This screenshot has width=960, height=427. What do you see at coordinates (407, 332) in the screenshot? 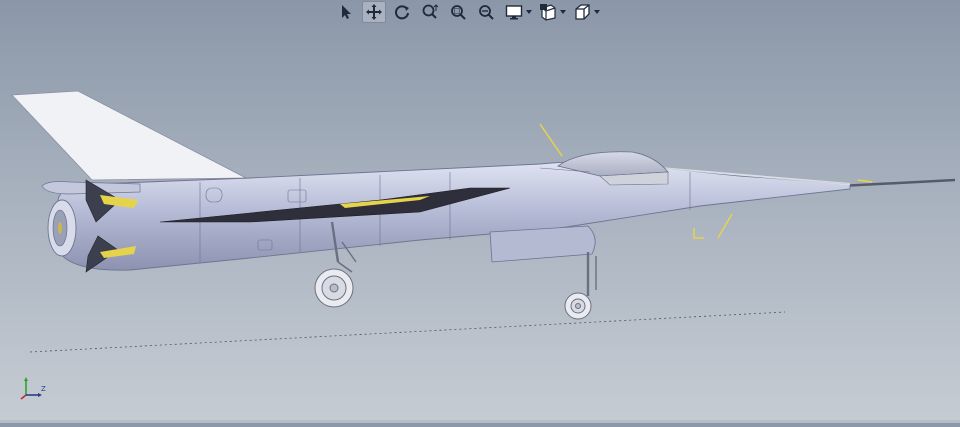
I see `ground-reference-line` at bounding box center [407, 332].